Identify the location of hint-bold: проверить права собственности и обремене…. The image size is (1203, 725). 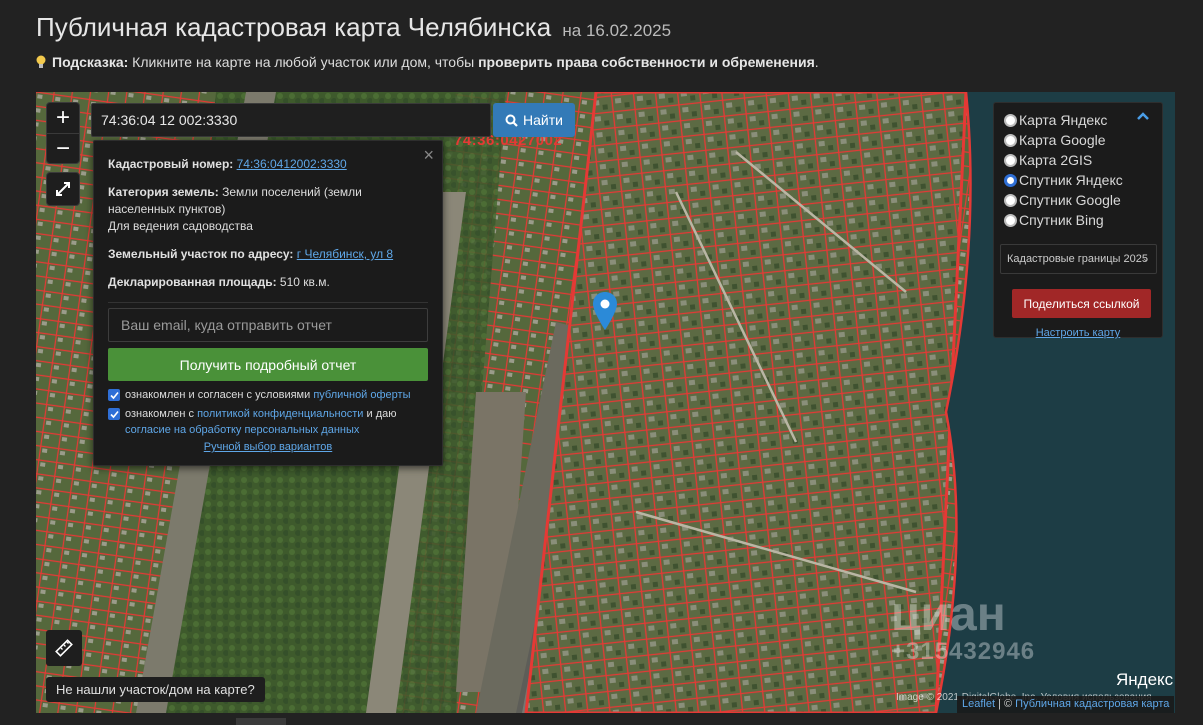
(646, 62).